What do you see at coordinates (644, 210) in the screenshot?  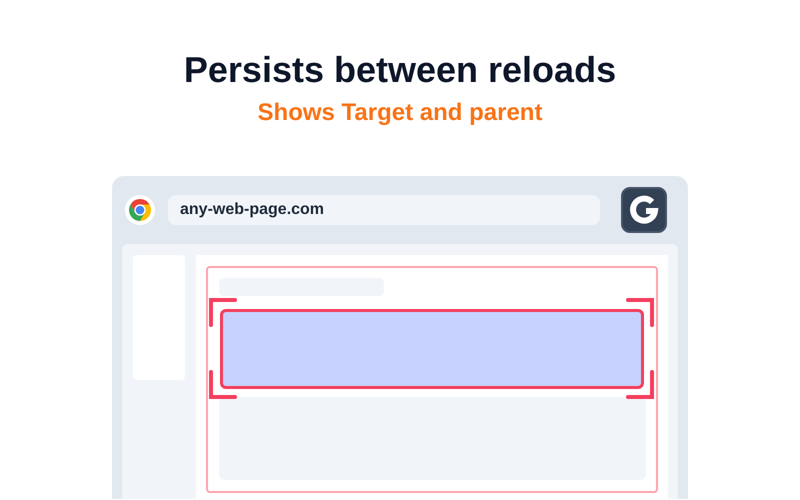 I see `logo-icon` at bounding box center [644, 210].